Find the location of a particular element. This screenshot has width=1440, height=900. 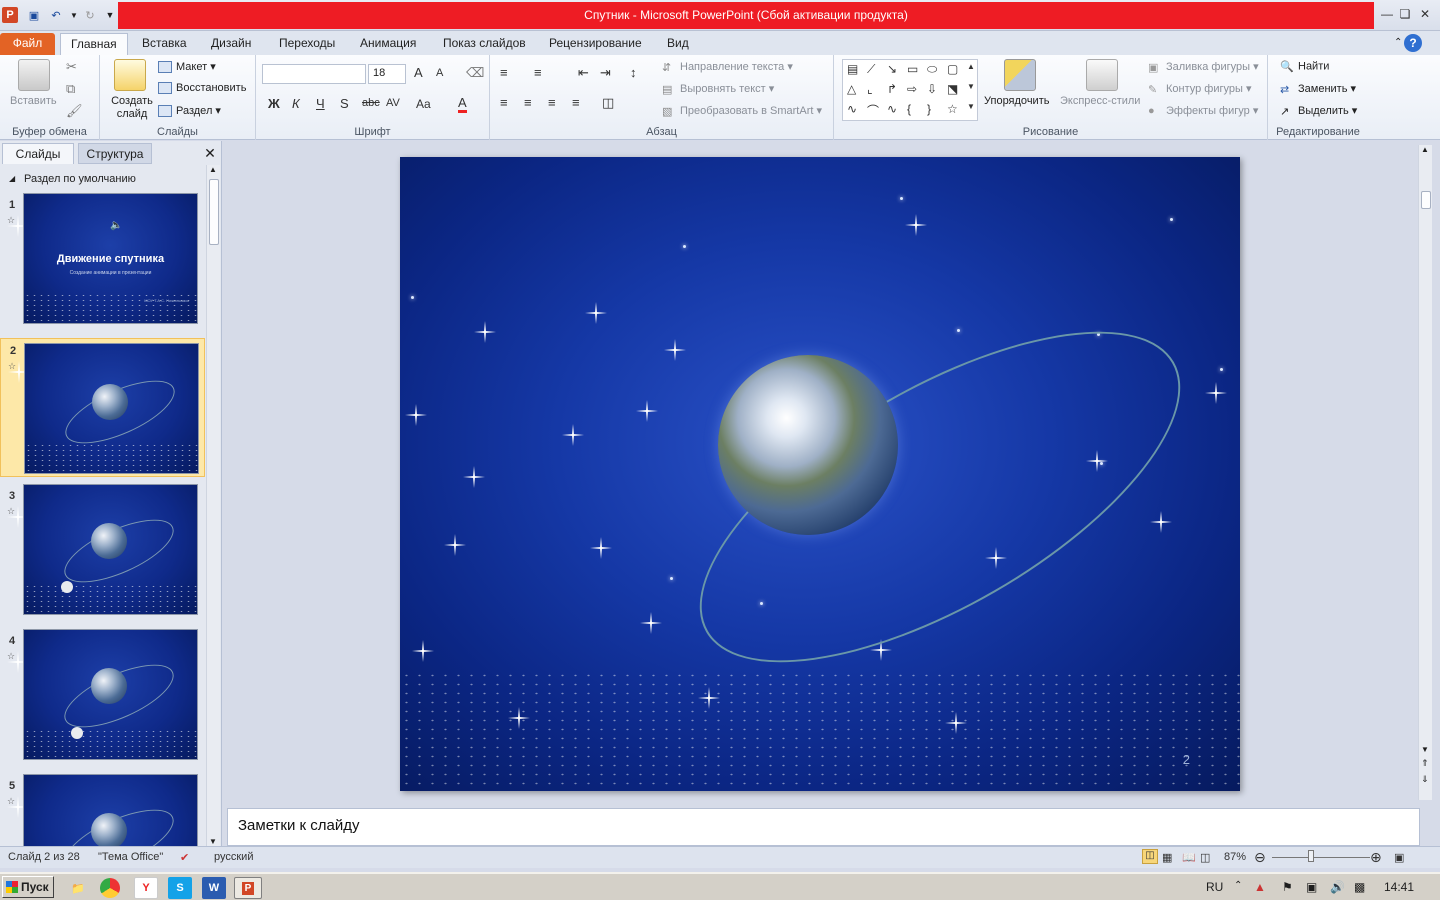

textbox-shape-icon: ▤ is located at coordinates (852, 69).